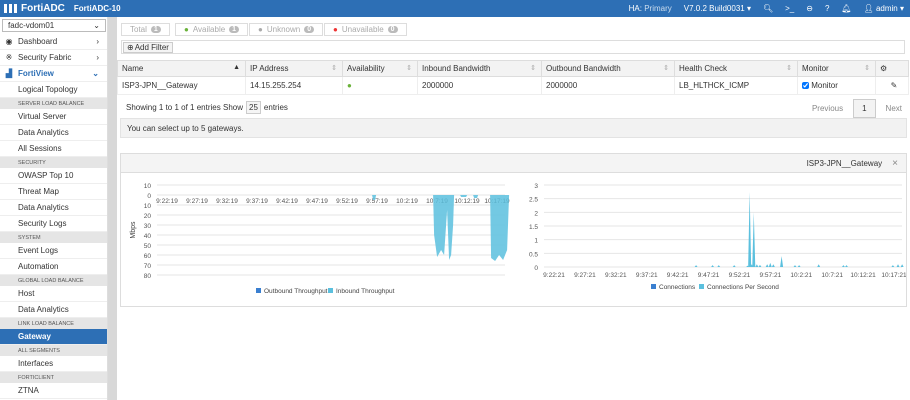  What do you see at coordinates (677, 287) in the screenshot?
I see `legend-label: Connections` at bounding box center [677, 287].